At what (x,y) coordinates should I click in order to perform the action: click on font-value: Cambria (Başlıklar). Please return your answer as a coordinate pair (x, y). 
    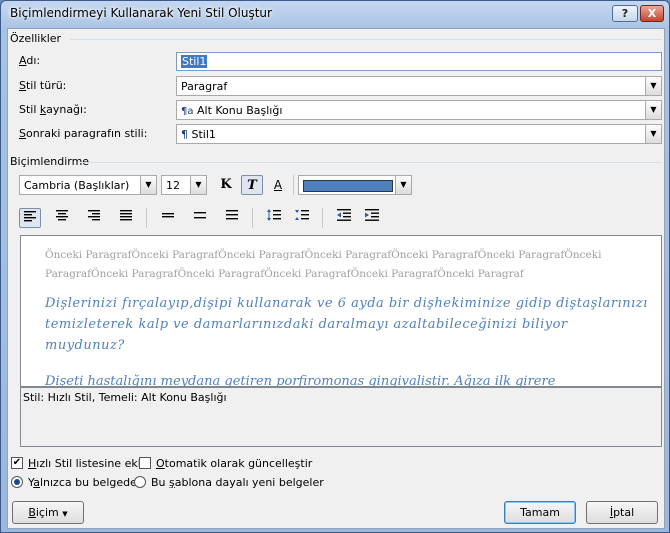
    Looking at the image, I should click on (77, 185).